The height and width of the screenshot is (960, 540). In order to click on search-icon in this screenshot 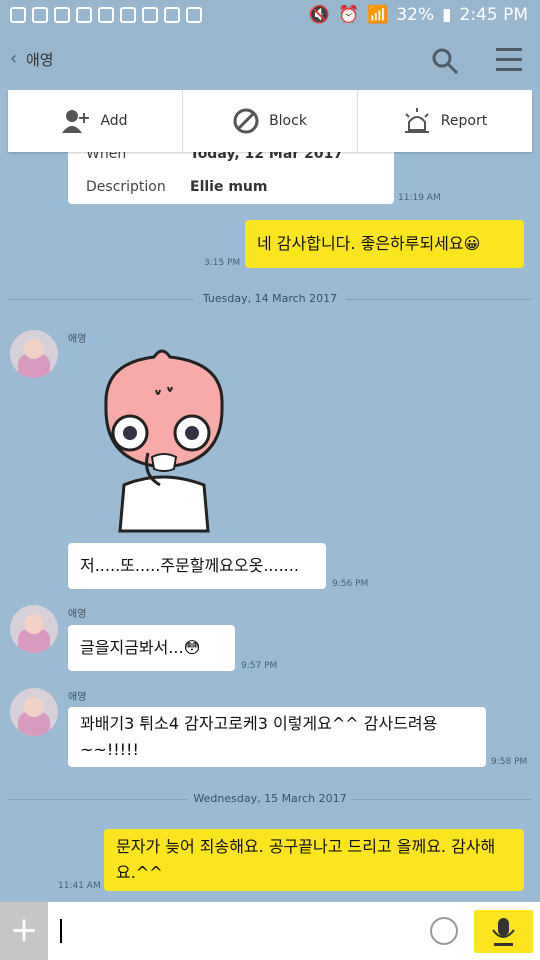, I will do `click(445, 61)`.